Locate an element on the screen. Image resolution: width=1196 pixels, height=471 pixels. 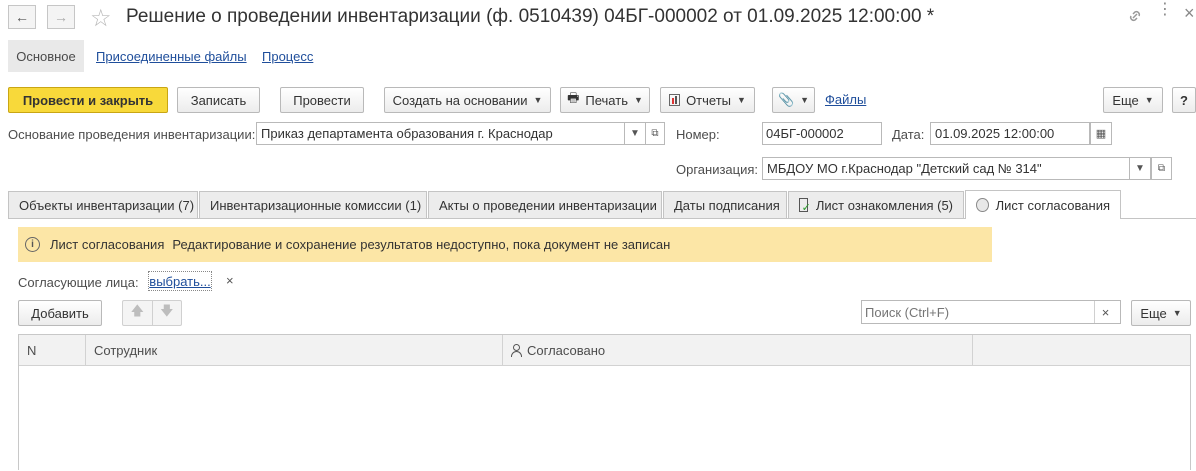
info-icon: i is located at coordinates (32, 244).